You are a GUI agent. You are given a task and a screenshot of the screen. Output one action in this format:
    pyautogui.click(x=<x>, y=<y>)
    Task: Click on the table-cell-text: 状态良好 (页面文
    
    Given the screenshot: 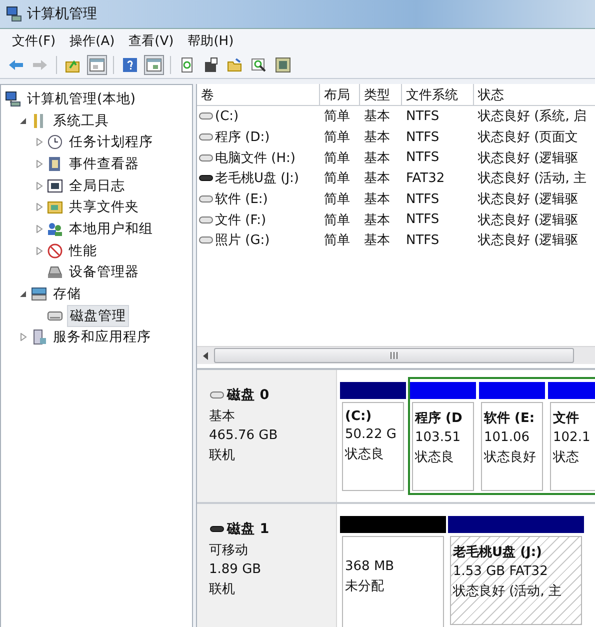 What is the action you would take?
    pyautogui.click(x=528, y=137)
    